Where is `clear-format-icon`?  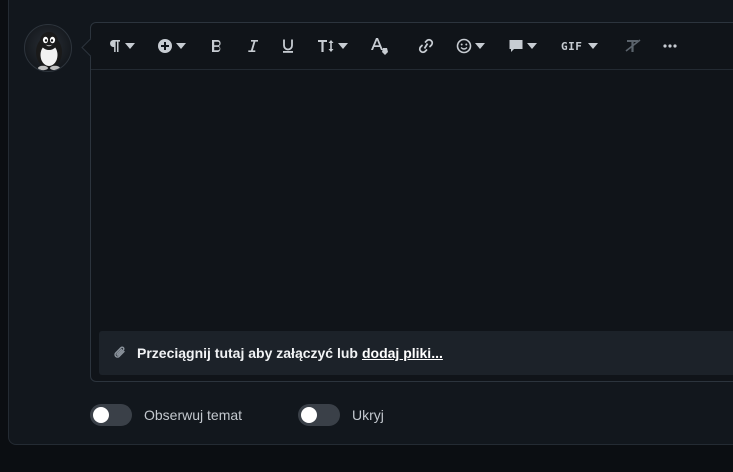 clear-format-icon is located at coordinates (633, 45).